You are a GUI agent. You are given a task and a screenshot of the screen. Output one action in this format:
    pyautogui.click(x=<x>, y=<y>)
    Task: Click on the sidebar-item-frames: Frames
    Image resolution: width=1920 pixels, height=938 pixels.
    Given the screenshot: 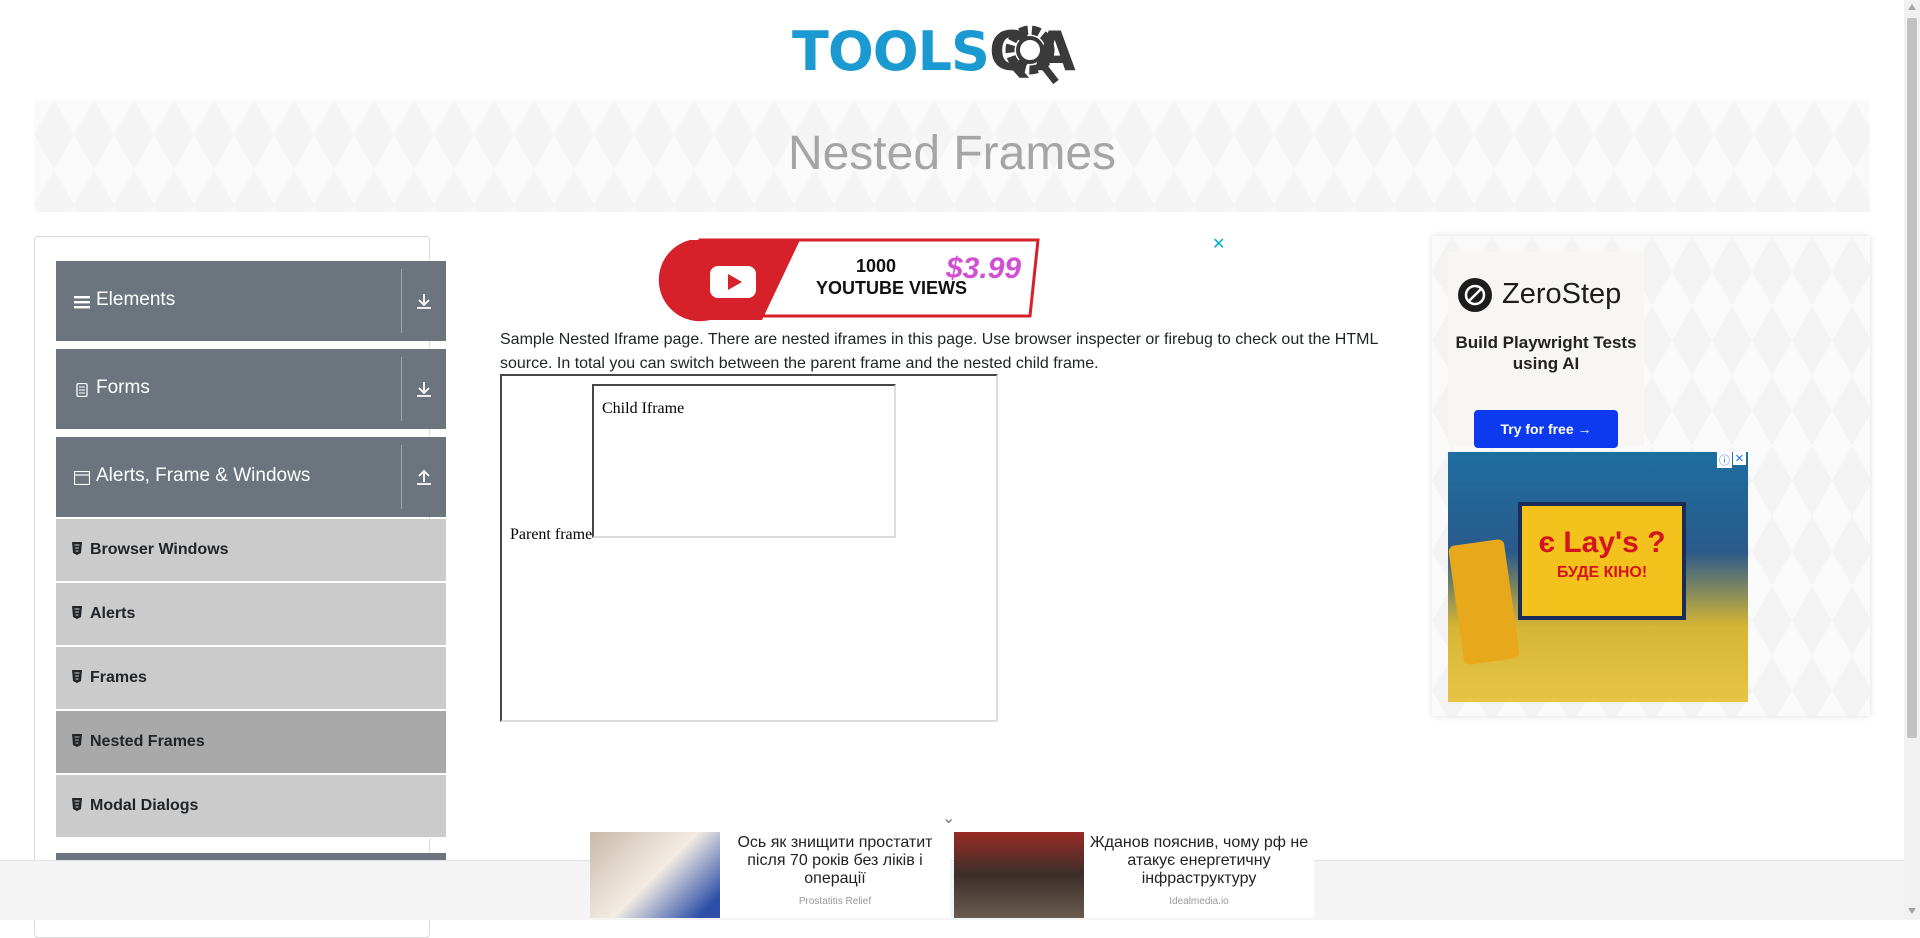 What is the action you would take?
    pyautogui.click(x=251, y=679)
    